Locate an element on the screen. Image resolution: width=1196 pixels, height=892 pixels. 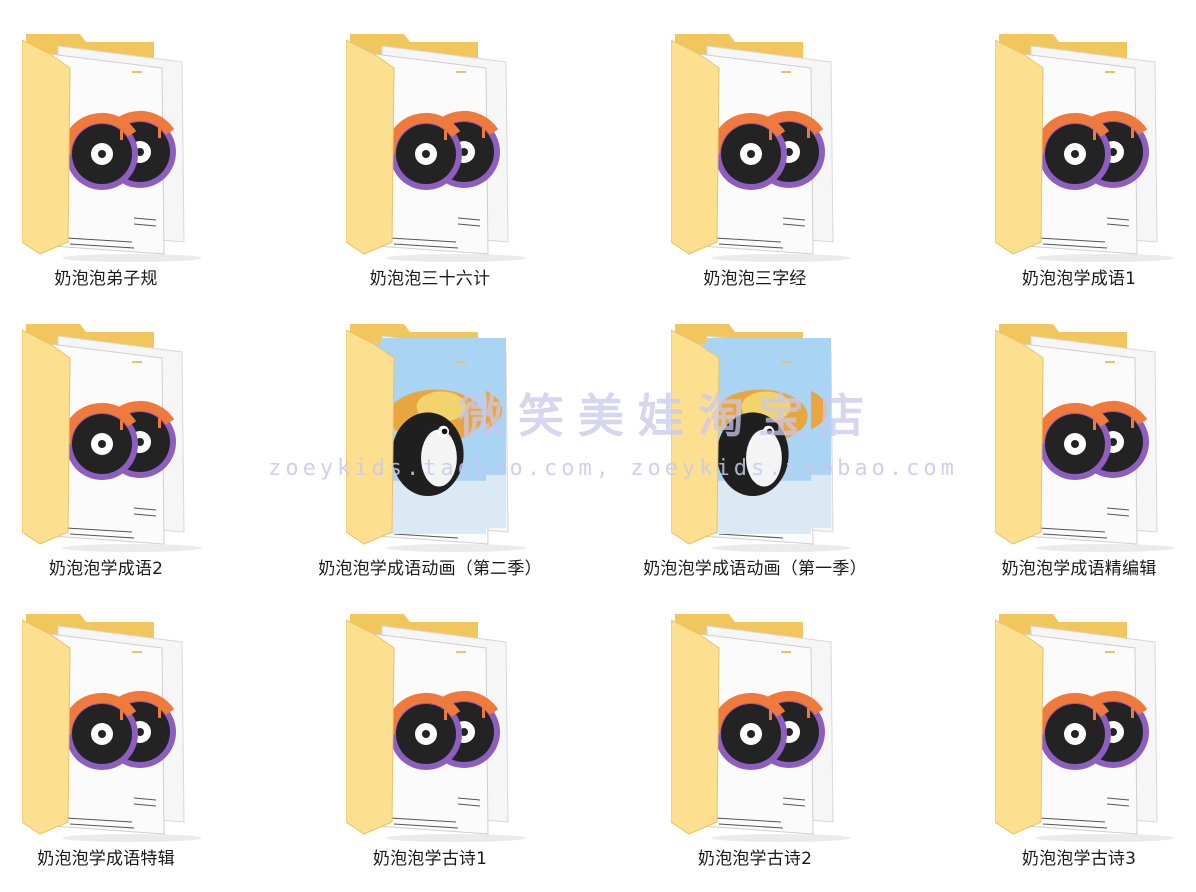
folder-item: 奶泡泡学成语1 is located at coordinates (1062, 172).